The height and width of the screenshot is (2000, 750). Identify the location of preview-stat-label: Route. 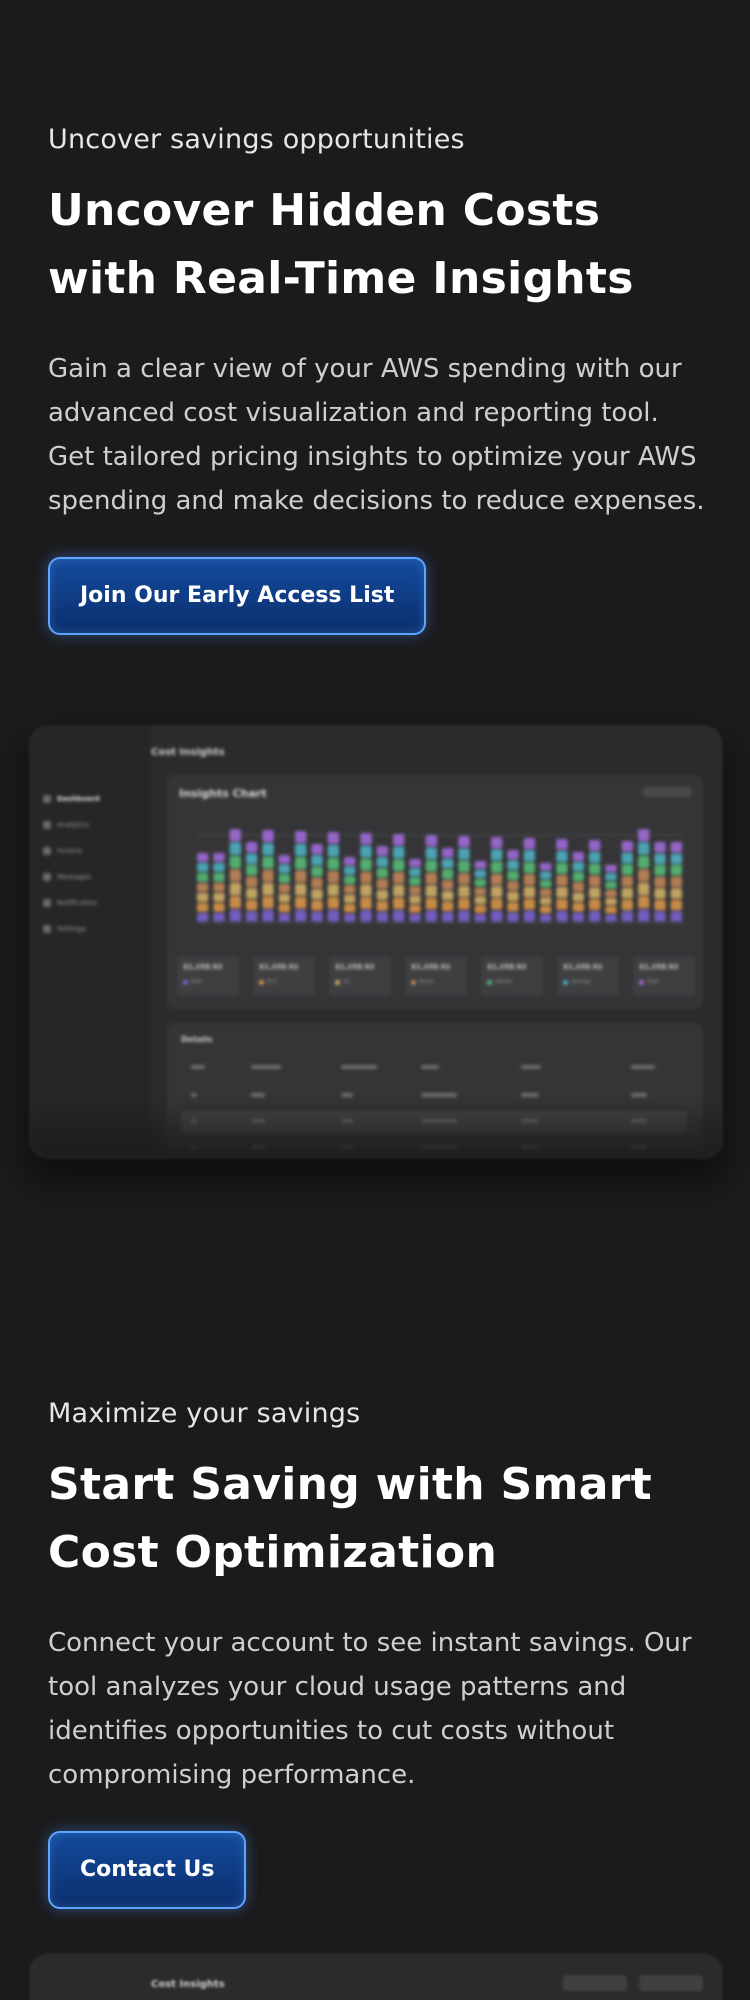
(422, 982).